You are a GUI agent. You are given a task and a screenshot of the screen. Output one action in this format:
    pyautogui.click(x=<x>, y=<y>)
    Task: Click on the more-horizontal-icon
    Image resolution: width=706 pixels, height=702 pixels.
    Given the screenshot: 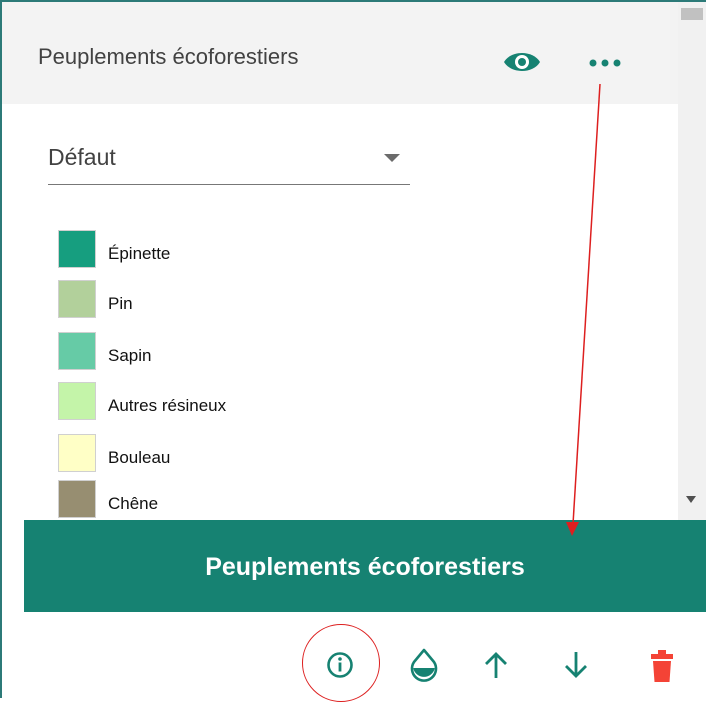 What is the action you would take?
    pyautogui.click(x=605, y=63)
    